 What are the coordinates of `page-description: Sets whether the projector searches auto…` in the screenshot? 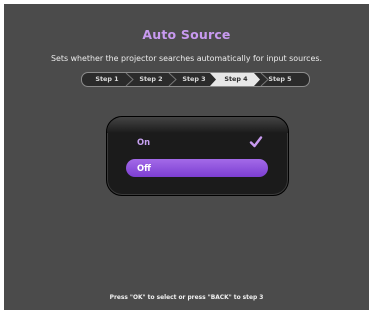 It's located at (186, 58).